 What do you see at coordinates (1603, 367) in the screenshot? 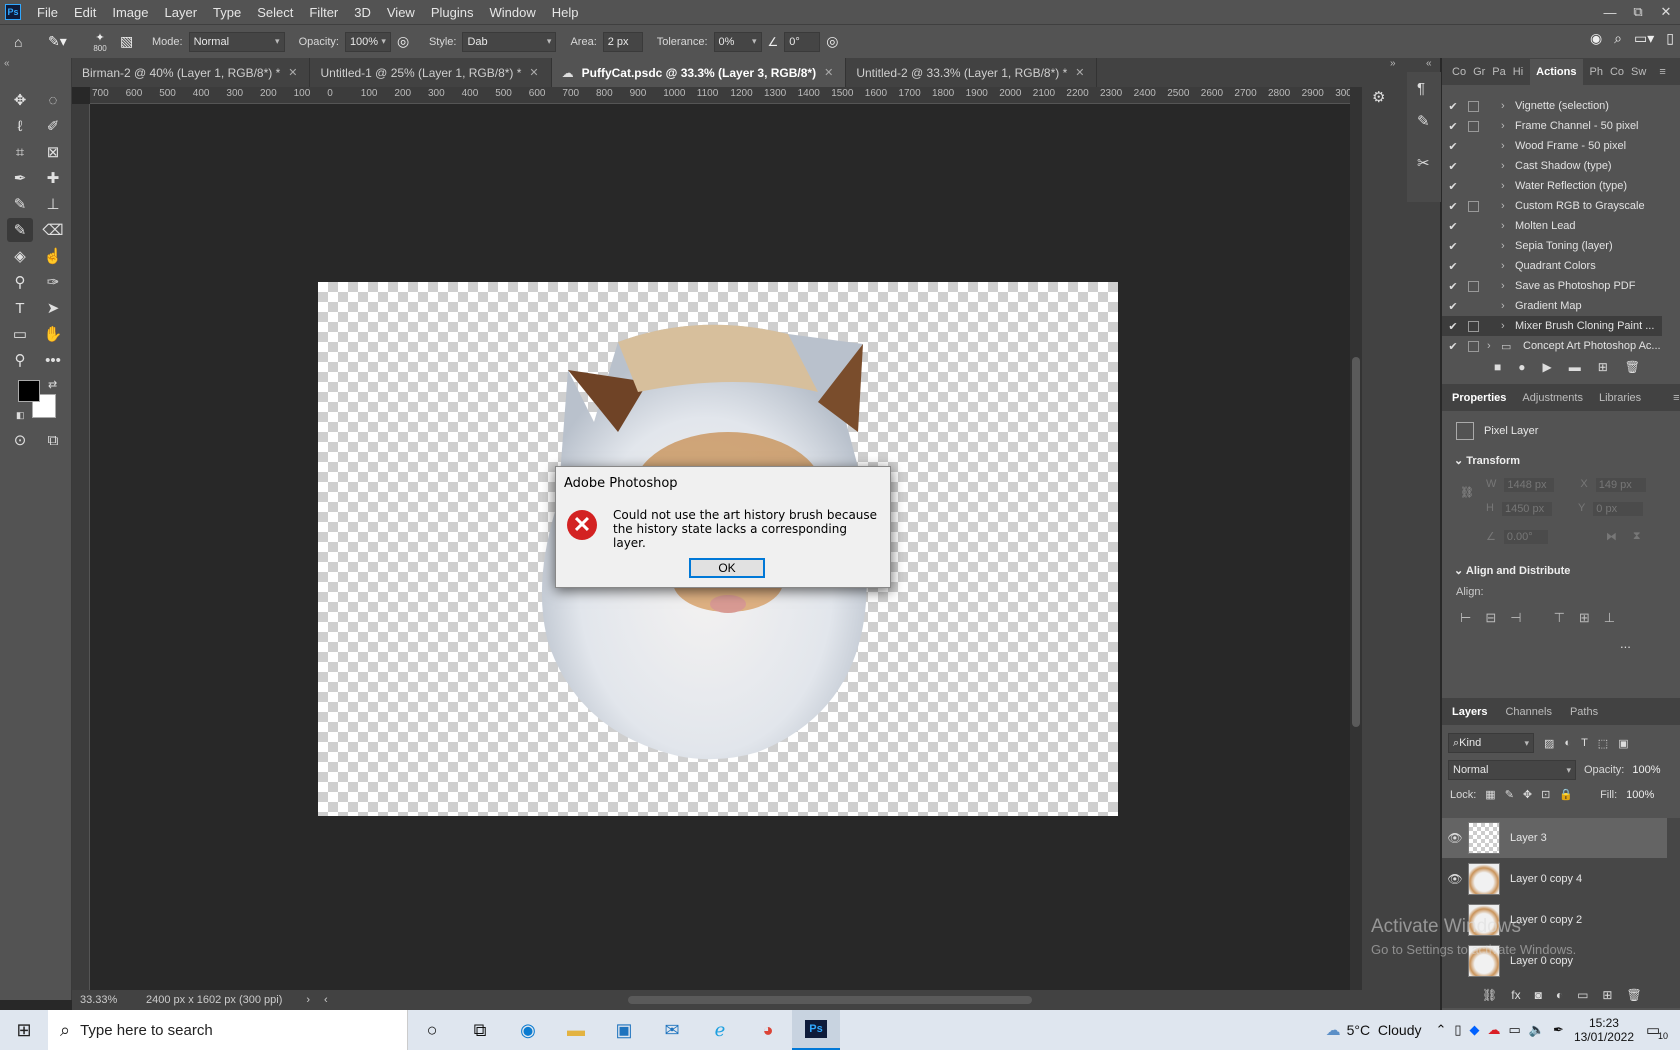
I see `new-action-icon: ⊞` at bounding box center [1603, 367].